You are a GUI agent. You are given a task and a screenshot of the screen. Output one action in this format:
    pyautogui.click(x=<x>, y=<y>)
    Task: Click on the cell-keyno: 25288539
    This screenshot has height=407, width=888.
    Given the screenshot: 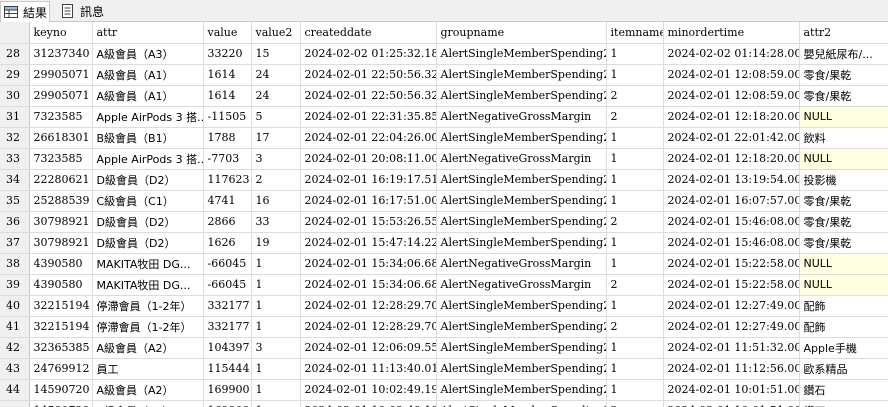 What is the action you would take?
    pyautogui.click(x=61, y=201)
    